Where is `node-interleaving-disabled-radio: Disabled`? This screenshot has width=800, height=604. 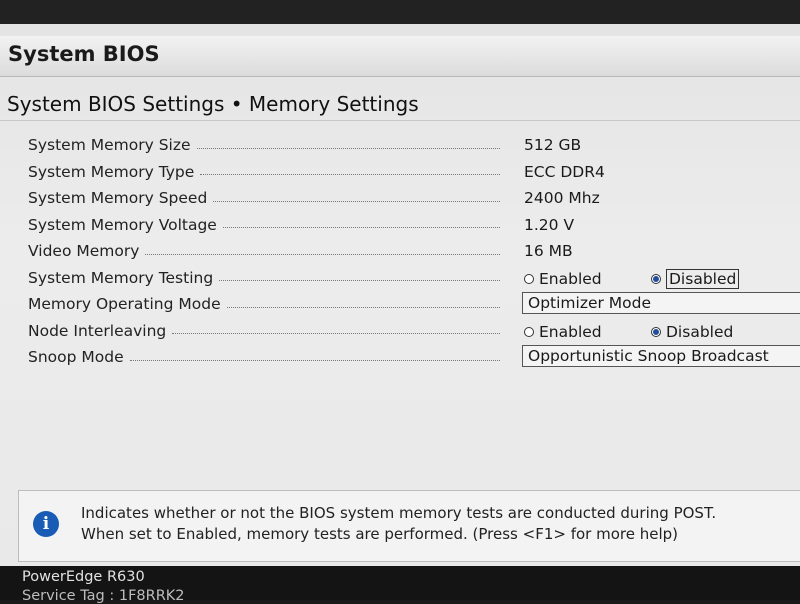
node-interleaving-disabled-radio: Disabled is located at coordinates (692, 332).